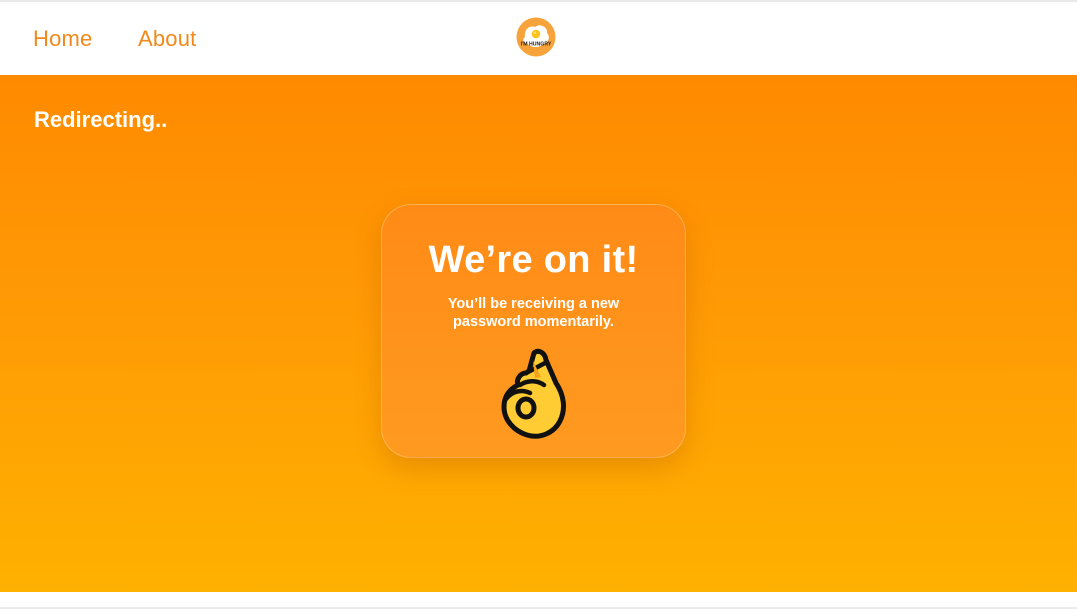  Describe the element at coordinates (536, 45) in the screenshot. I see `svg-text: I'M HUNGRY` at that location.